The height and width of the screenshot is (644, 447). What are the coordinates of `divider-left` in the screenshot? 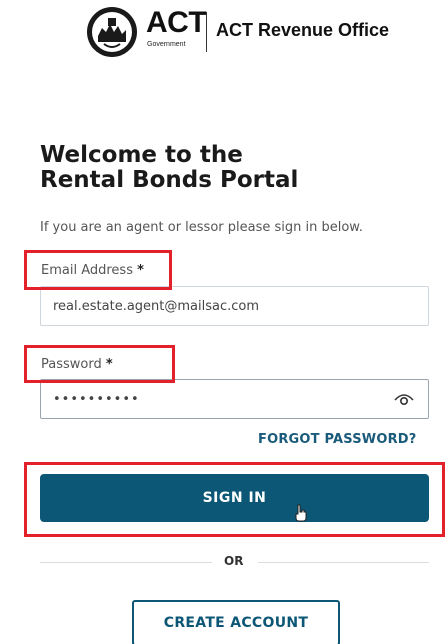 It's located at (126, 562).